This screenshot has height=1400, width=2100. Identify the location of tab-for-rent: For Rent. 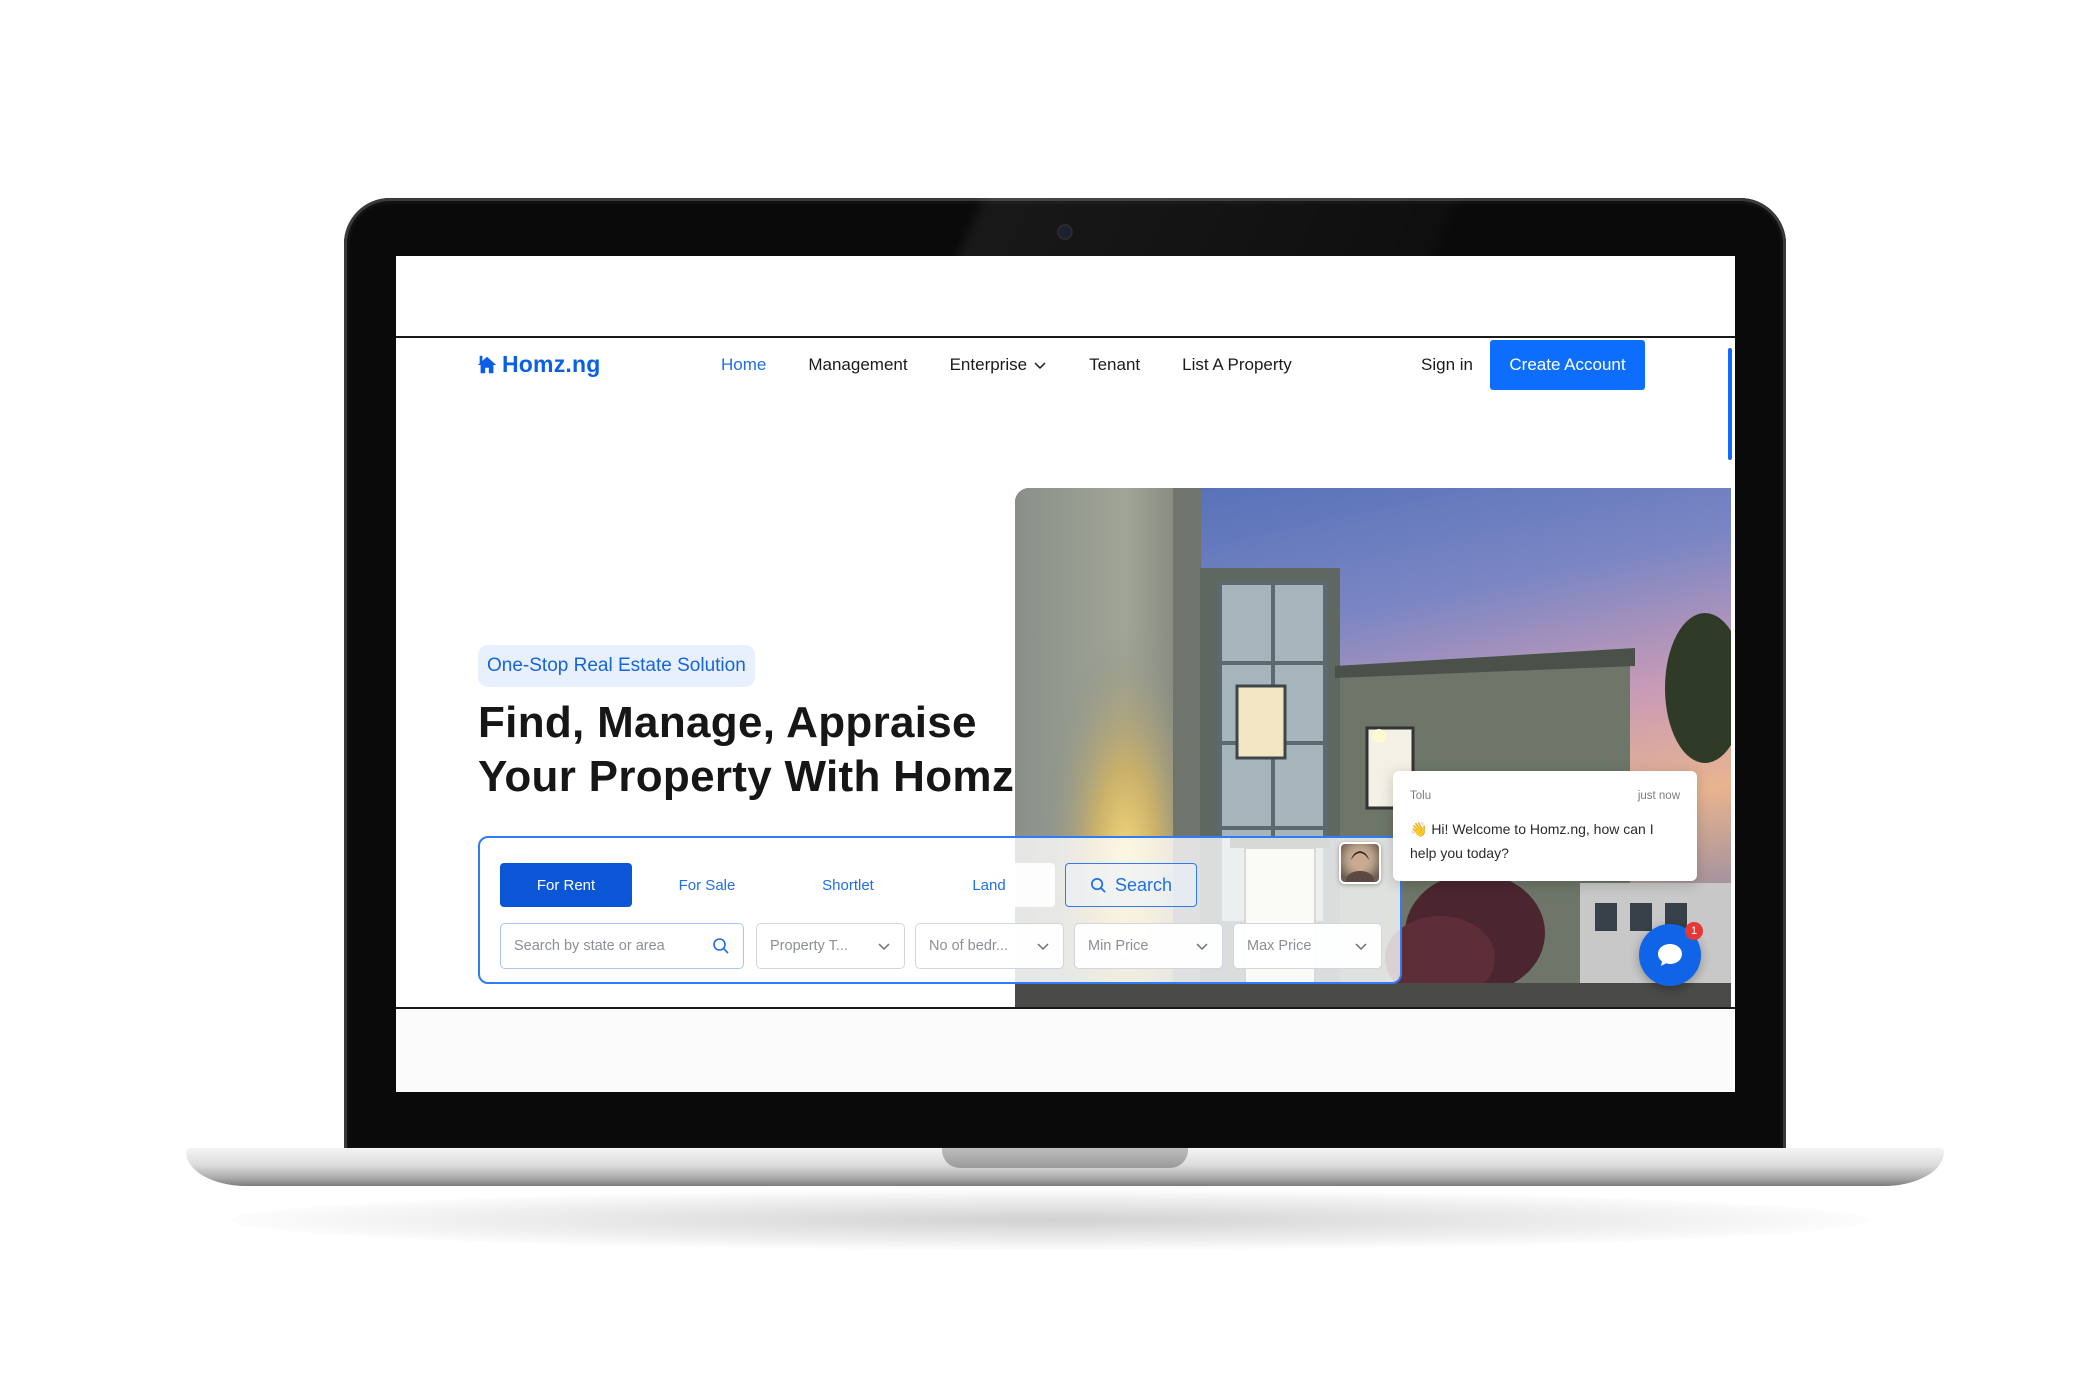
(566, 885).